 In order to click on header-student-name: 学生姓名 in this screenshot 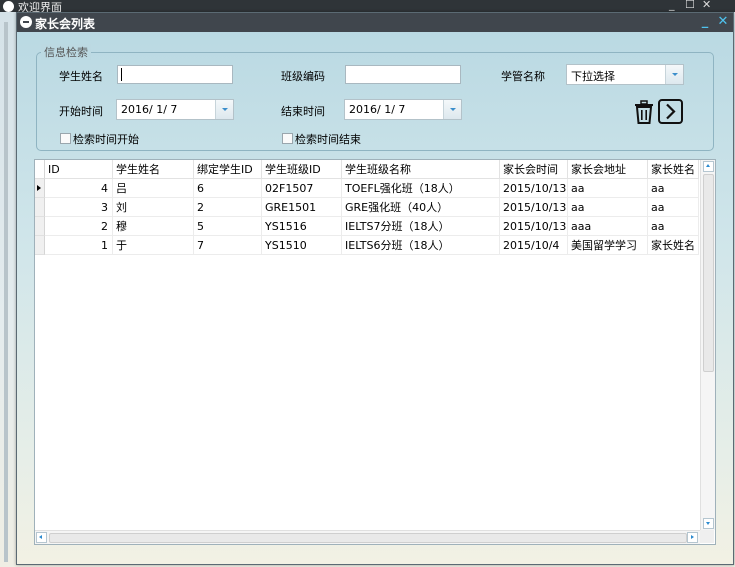, I will do `click(153, 169)`.